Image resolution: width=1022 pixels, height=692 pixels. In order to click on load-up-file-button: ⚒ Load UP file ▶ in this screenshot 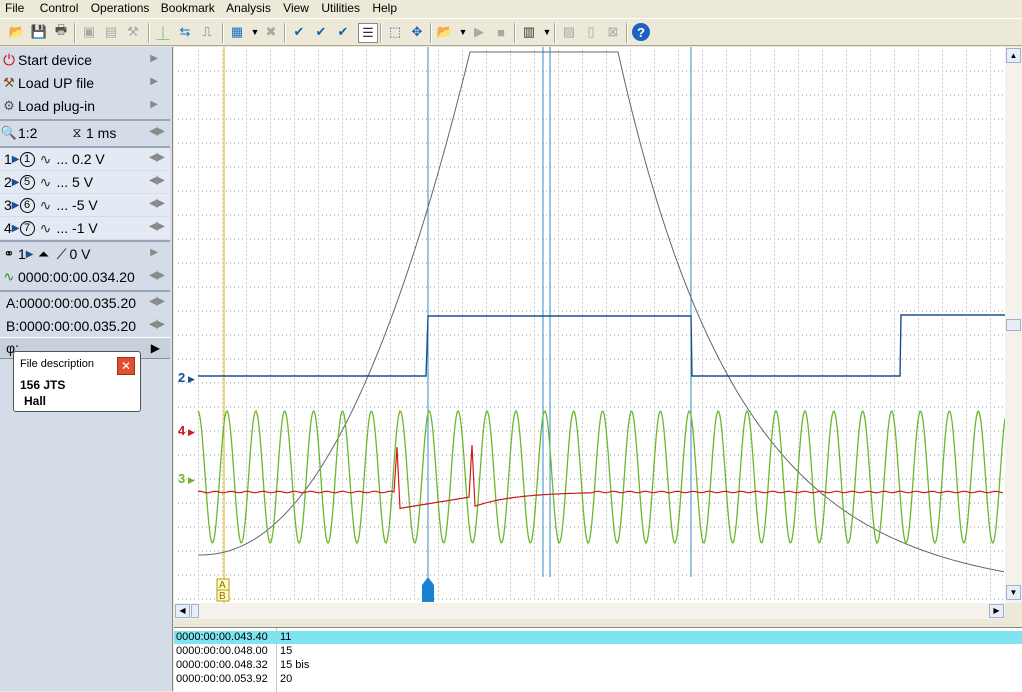, I will do `click(85, 83)`.